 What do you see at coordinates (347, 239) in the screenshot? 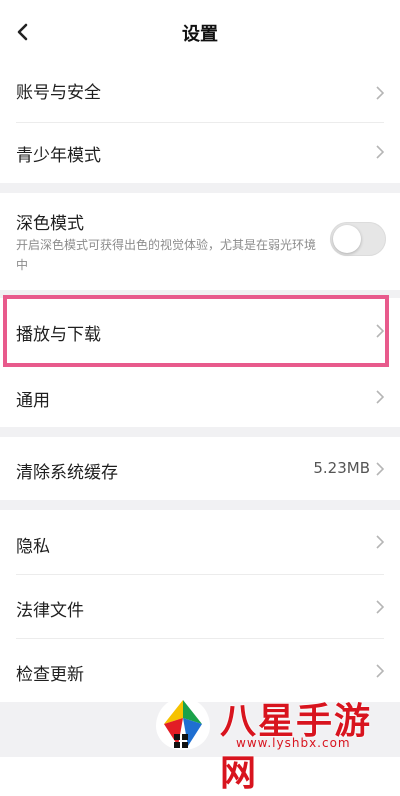
I see `toggle-knob` at bounding box center [347, 239].